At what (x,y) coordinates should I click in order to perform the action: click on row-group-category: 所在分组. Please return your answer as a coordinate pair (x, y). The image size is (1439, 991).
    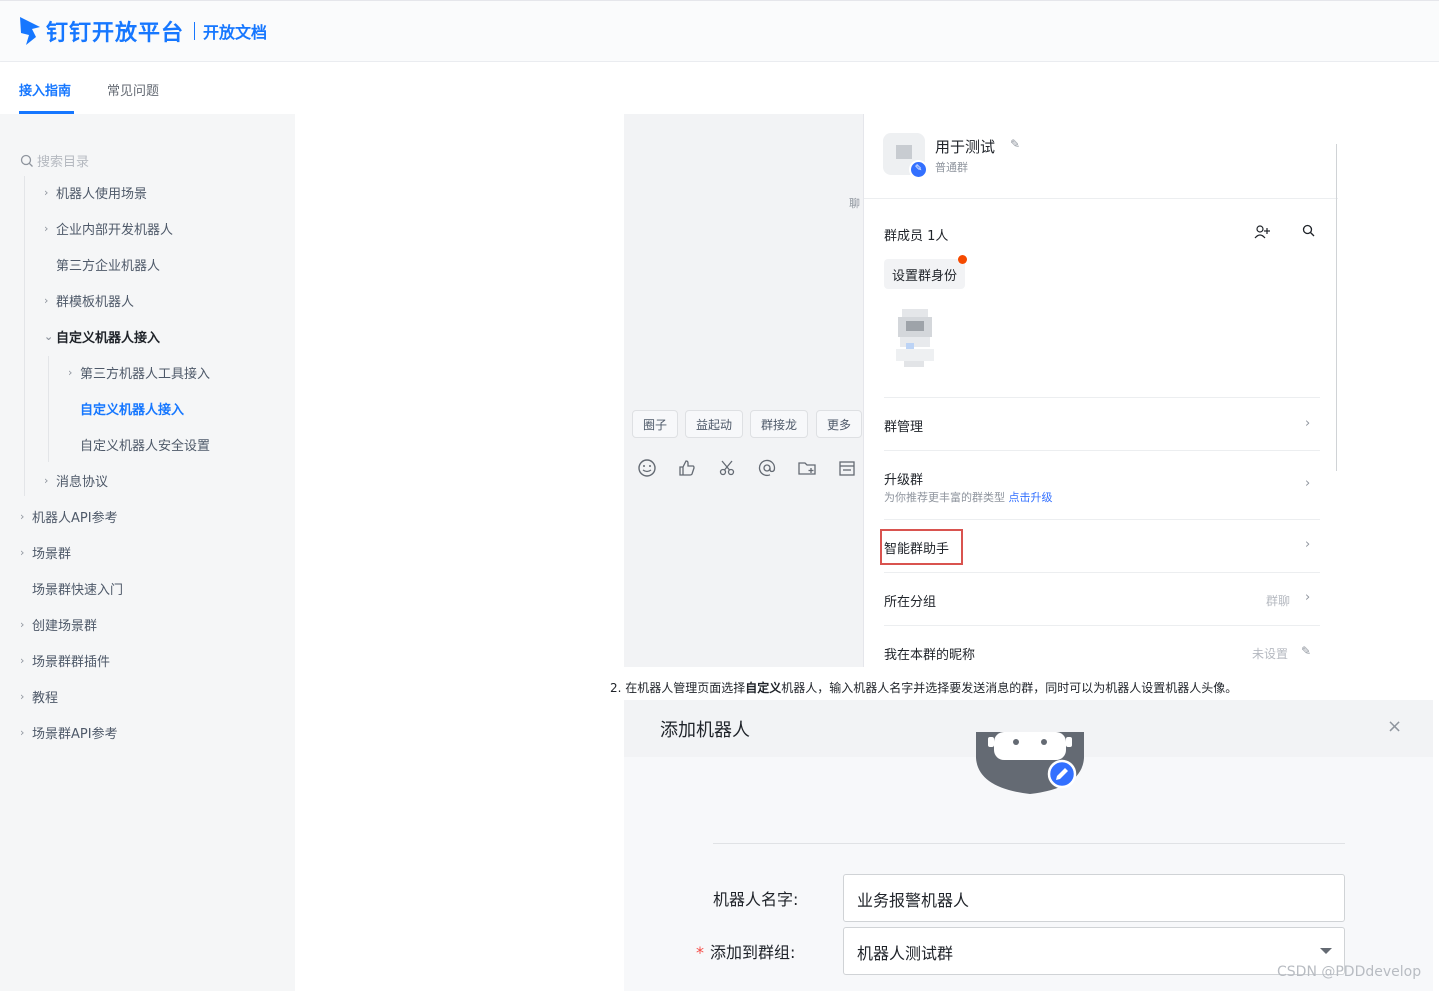
    Looking at the image, I should click on (910, 600).